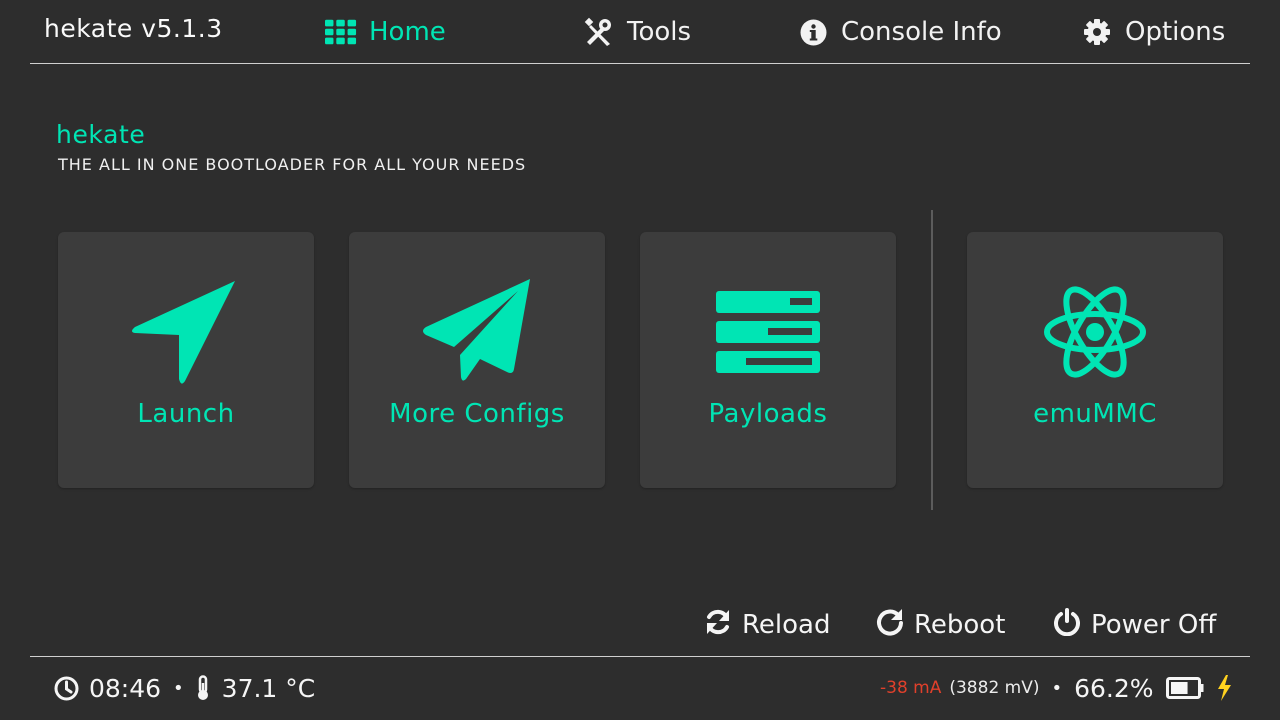 The width and height of the screenshot is (1280, 720). Describe the element at coordinates (768, 414) in the screenshot. I see `payloads-label: Payloads` at that location.